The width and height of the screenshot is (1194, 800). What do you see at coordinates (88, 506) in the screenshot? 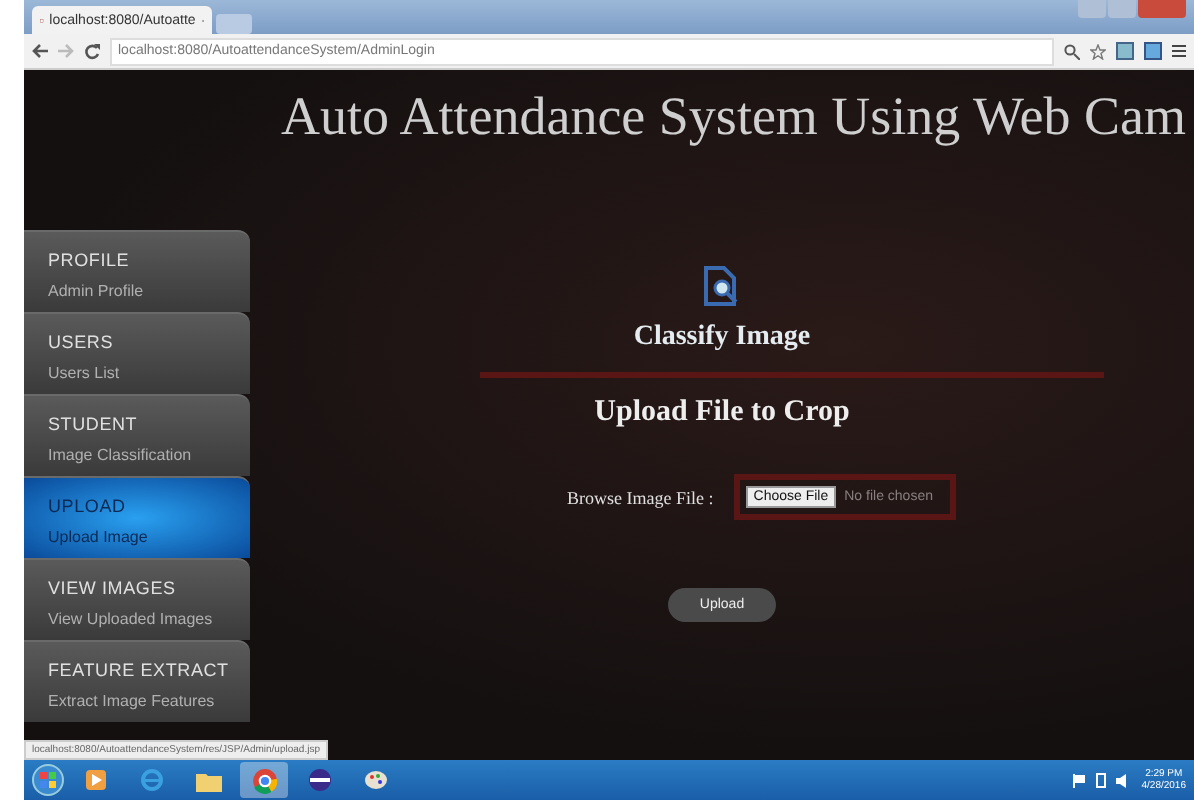
I see `sidebar-item-title: UPLOAD` at bounding box center [88, 506].